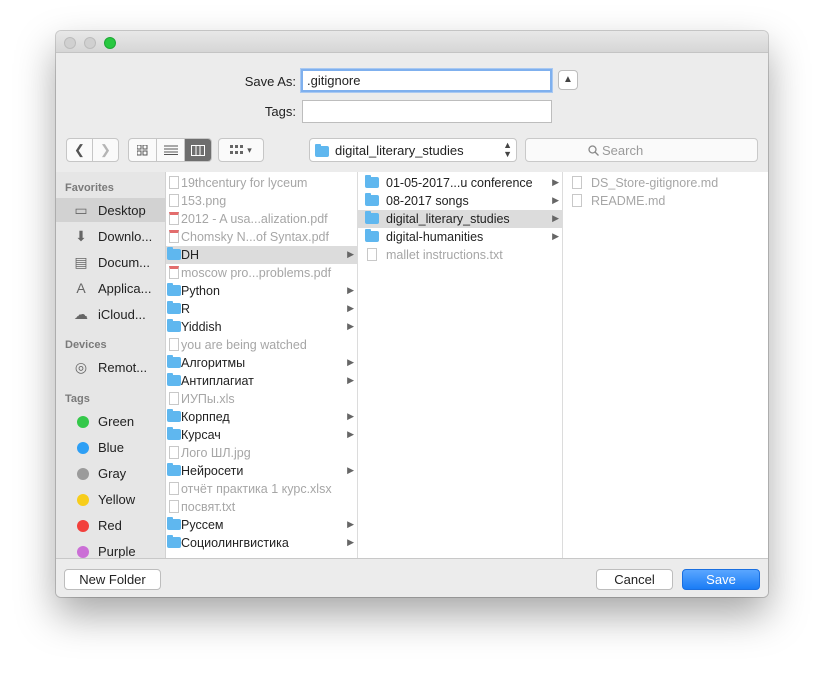  I want to click on list-view-button, so click(171, 150).